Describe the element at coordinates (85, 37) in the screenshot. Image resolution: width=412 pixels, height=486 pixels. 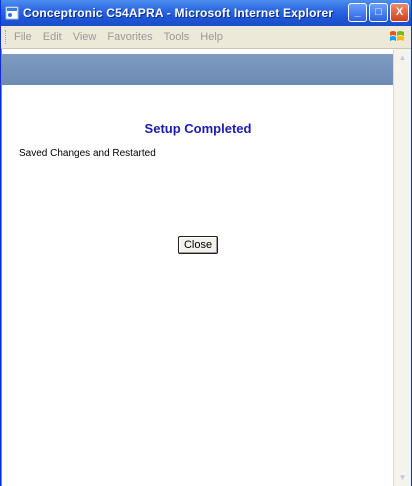
I see `menu-view: View` at that location.